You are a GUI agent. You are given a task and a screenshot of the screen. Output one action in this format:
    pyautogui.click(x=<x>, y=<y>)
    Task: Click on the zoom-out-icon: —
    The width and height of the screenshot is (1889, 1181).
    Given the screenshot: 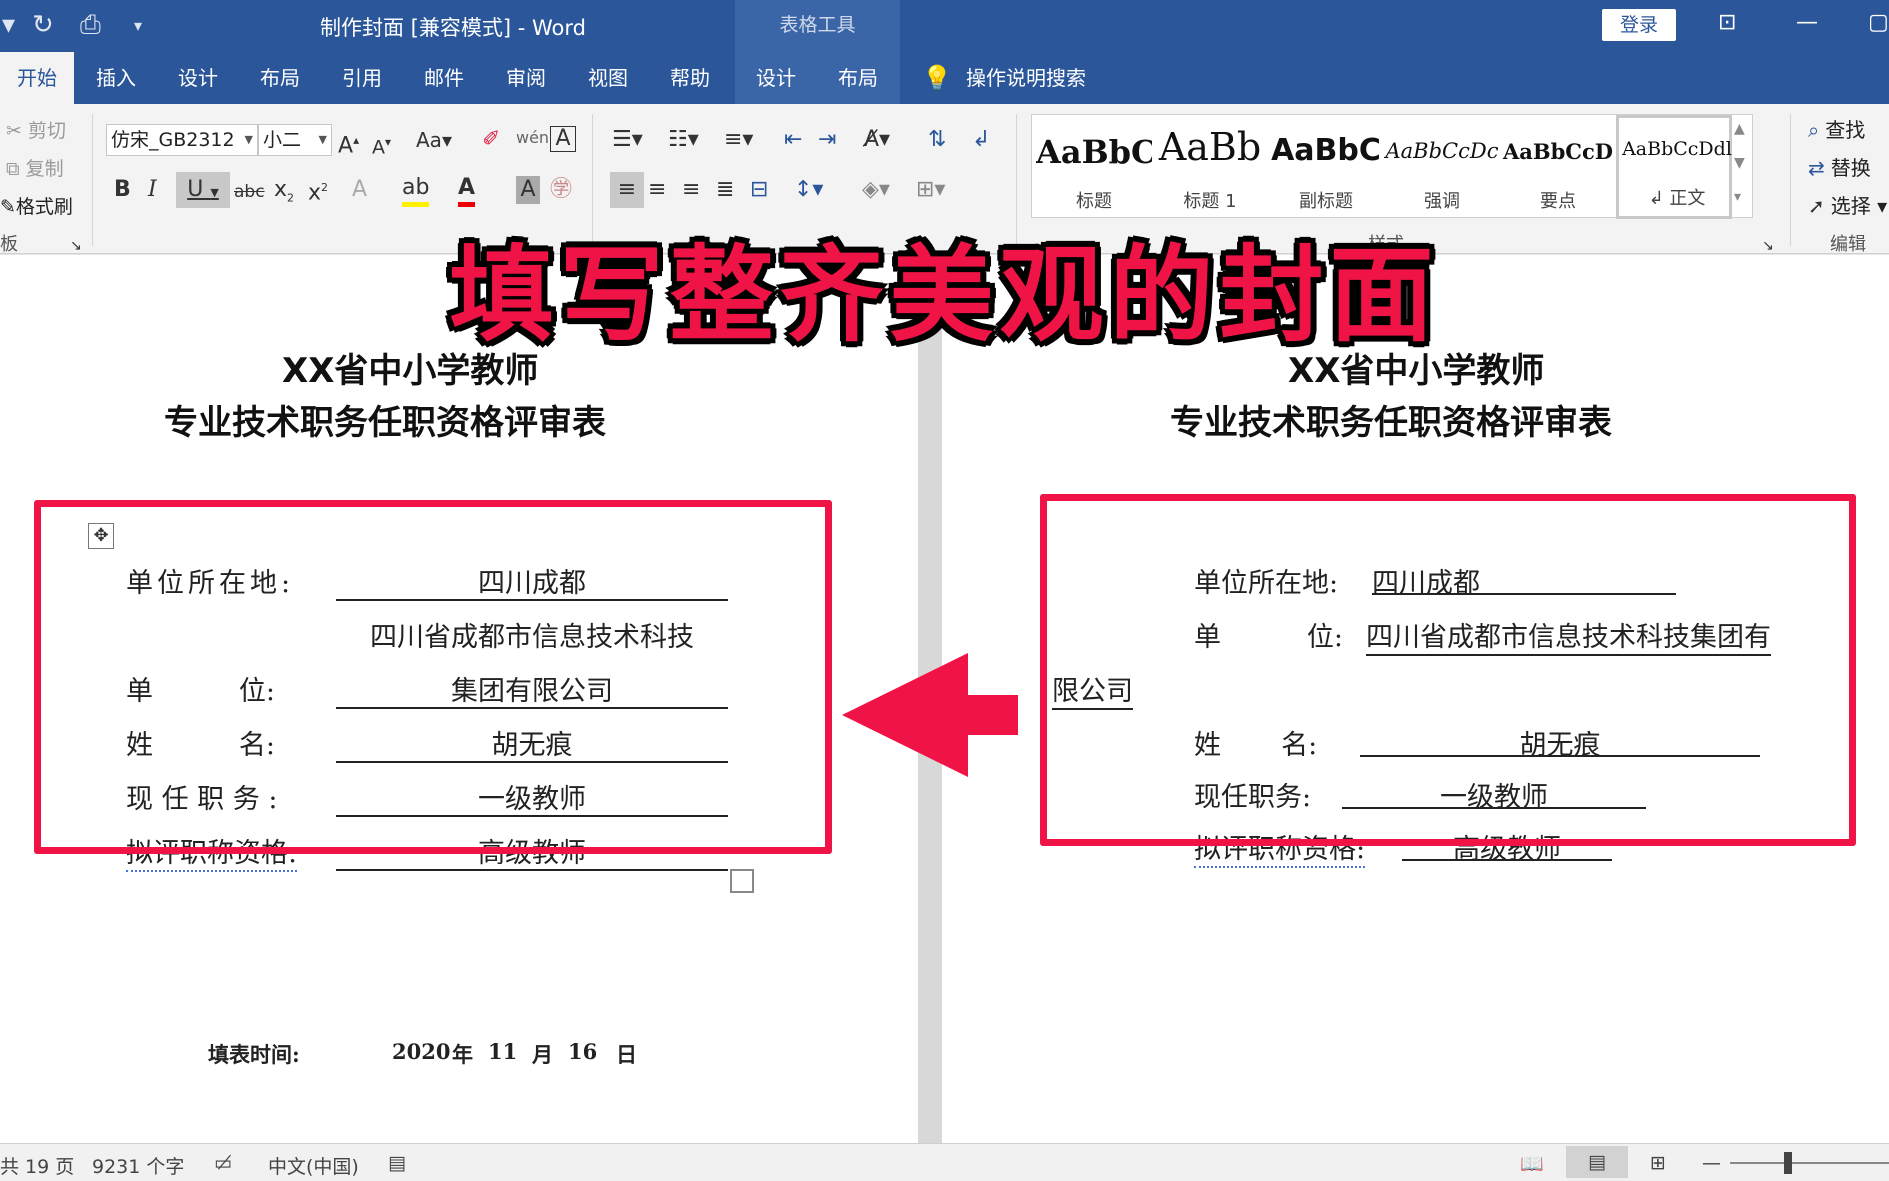 What is the action you would take?
    pyautogui.click(x=1711, y=1163)
    